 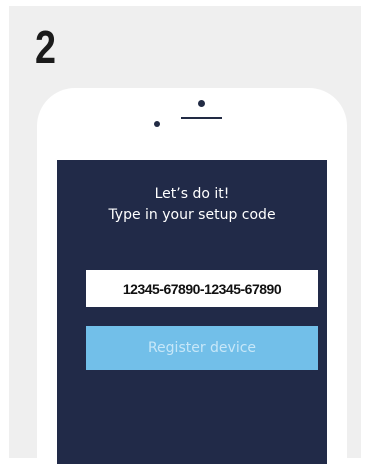 What do you see at coordinates (192, 194) in the screenshot?
I see `intro-line-1: Let’s do it!` at bounding box center [192, 194].